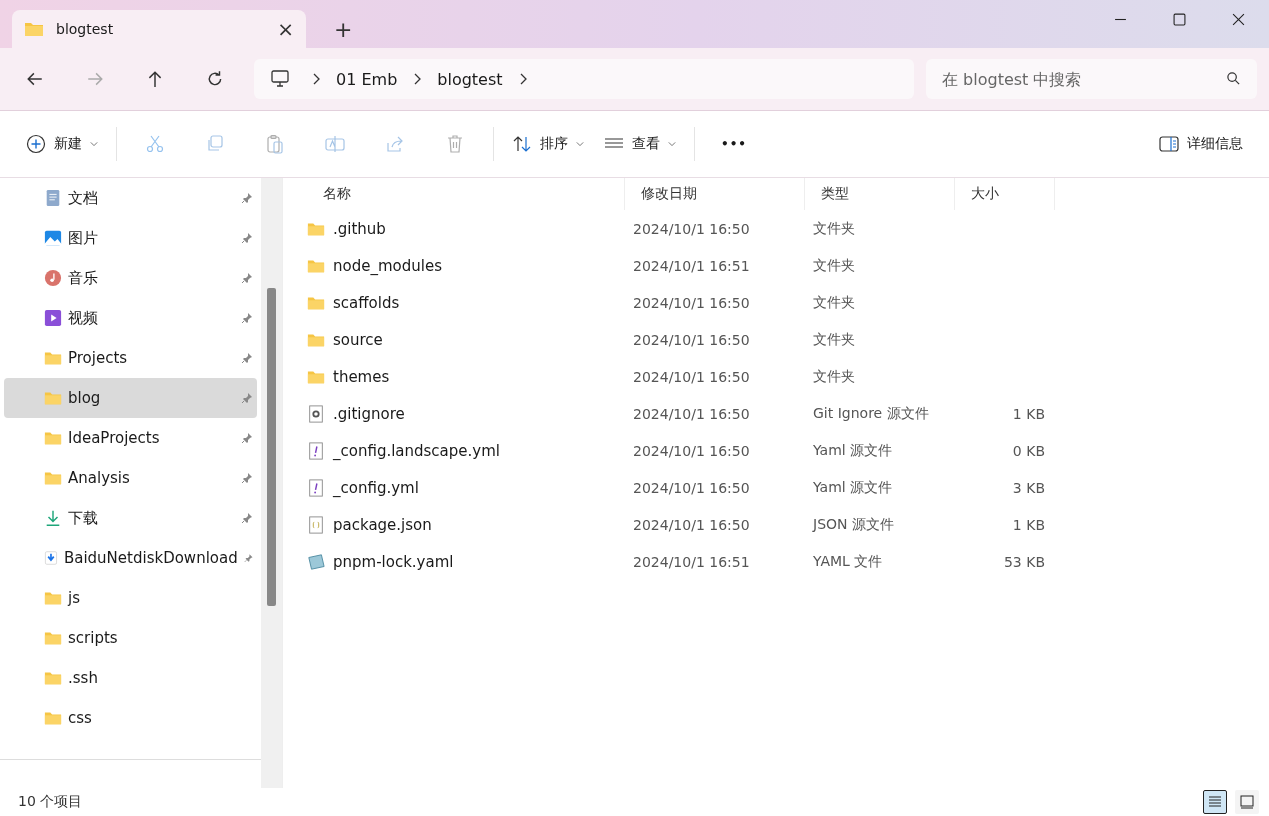 The height and width of the screenshot is (816, 1269). What do you see at coordinates (1201, 144) in the screenshot?
I see `details-pane-button: 详细信息` at bounding box center [1201, 144].